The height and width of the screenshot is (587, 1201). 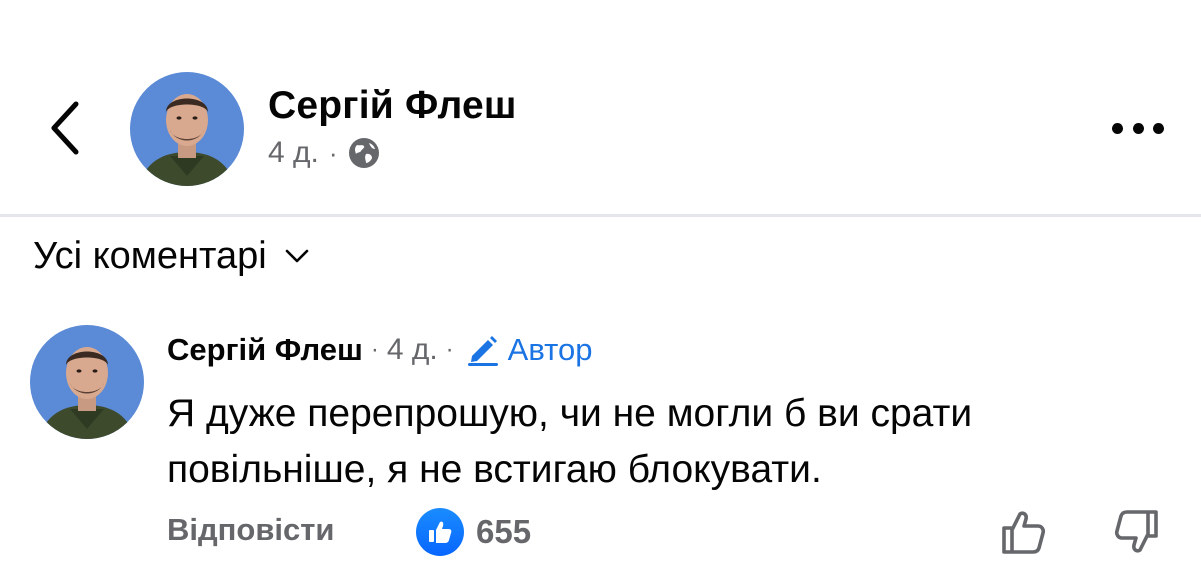 What do you see at coordinates (550, 349) in the screenshot?
I see `author-badge-label: Автор` at bounding box center [550, 349].